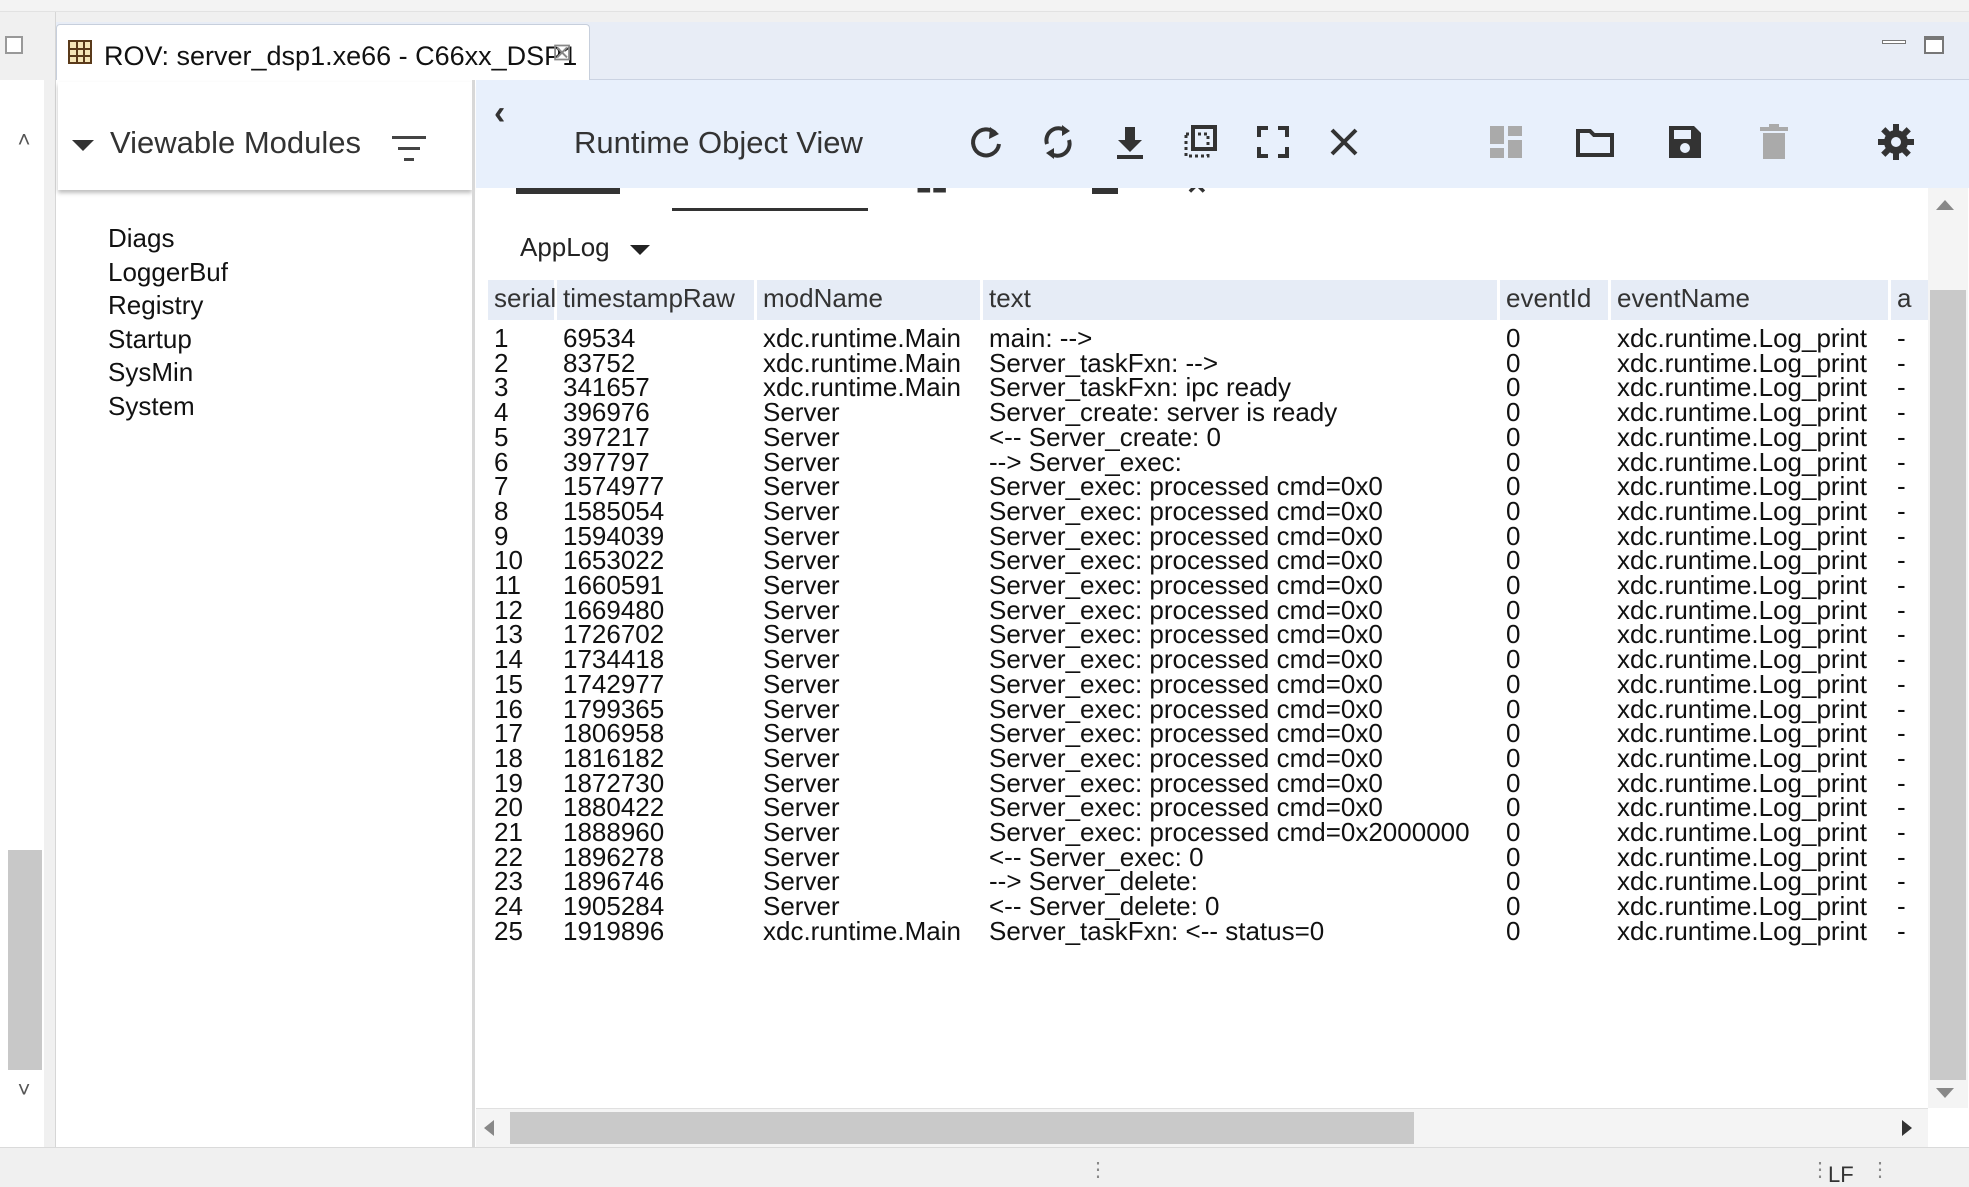 The image size is (1969, 1187). Describe the element at coordinates (565, 247) in the screenshot. I see `logger-select: AppLog` at that location.